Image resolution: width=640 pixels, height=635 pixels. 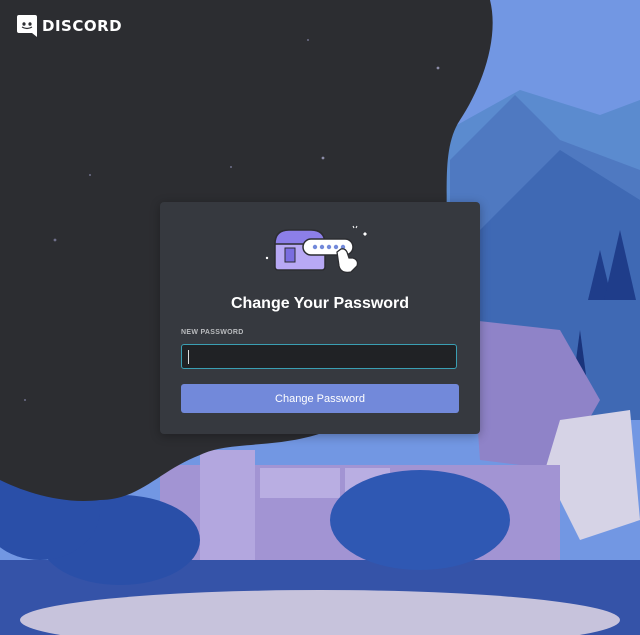 What do you see at coordinates (320, 398) in the screenshot?
I see `change-password-button: Change Password` at bounding box center [320, 398].